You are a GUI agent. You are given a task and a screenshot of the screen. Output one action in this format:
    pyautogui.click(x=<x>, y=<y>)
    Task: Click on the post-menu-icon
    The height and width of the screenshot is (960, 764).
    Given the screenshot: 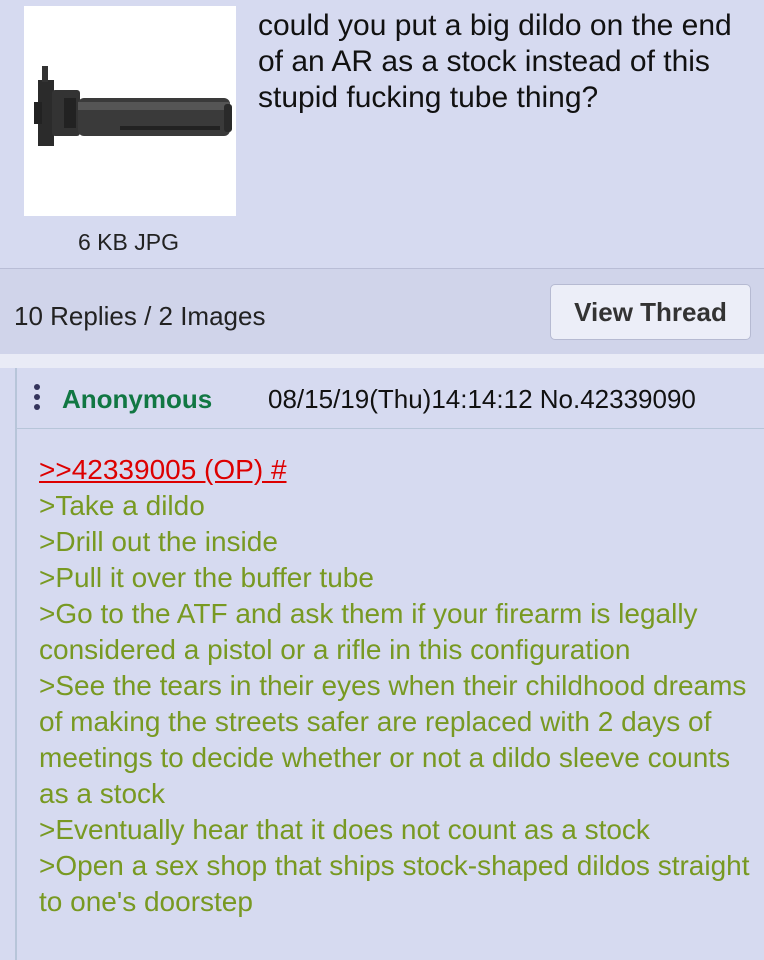 What is the action you would take?
    pyautogui.click(x=38, y=399)
    